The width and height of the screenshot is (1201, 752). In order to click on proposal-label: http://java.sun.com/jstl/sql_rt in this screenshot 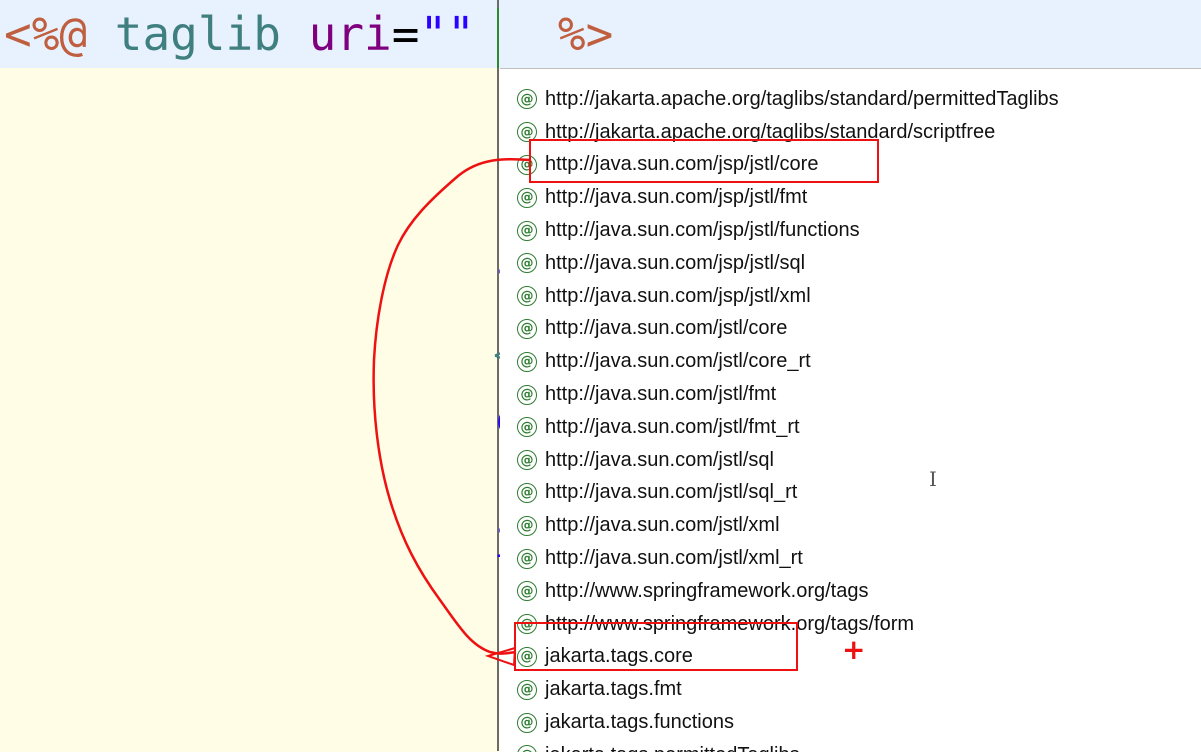, I will do `click(671, 492)`.